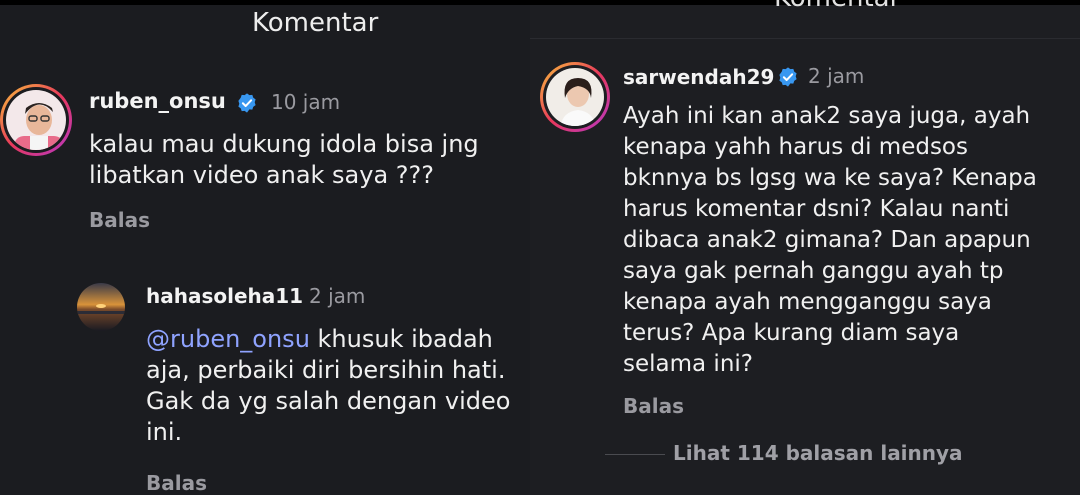 This screenshot has width=1080, height=495. Describe the element at coordinates (401, 339) in the screenshot. I see `sub-comment-text-fragment: khusuk ibadah` at that location.